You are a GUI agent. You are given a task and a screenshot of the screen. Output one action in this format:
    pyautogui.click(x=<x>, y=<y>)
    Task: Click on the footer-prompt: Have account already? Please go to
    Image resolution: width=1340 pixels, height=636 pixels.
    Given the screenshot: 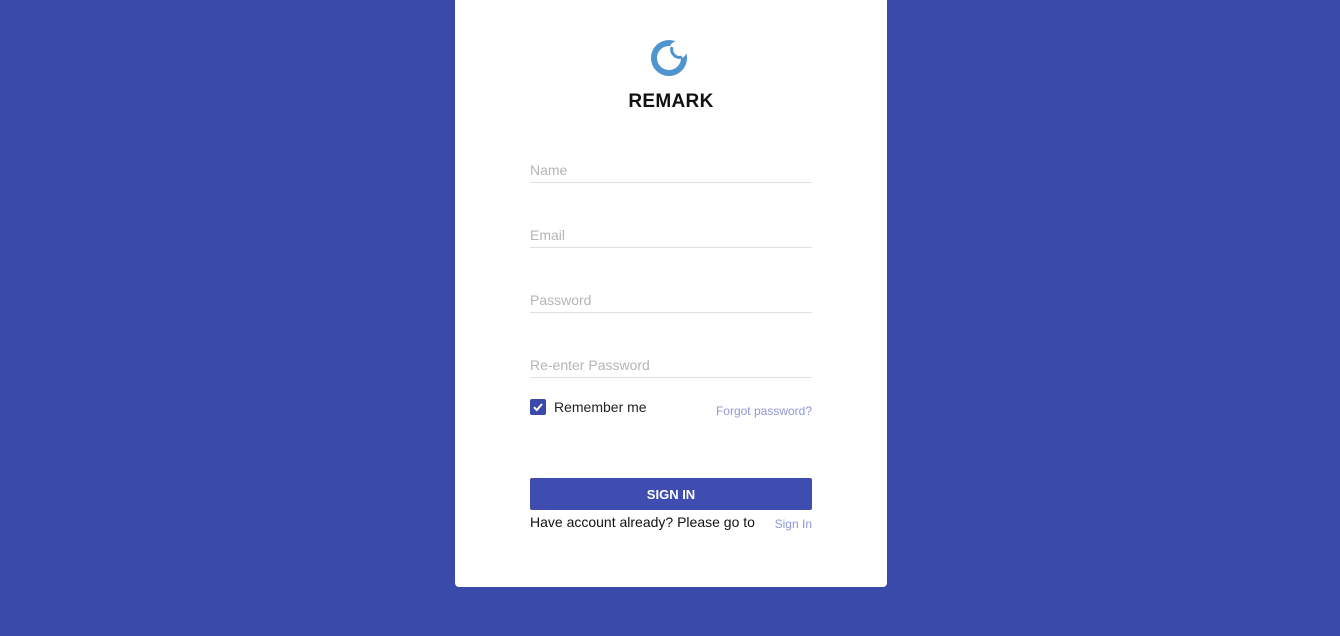 What is the action you would take?
    pyautogui.click(x=642, y=522)
    